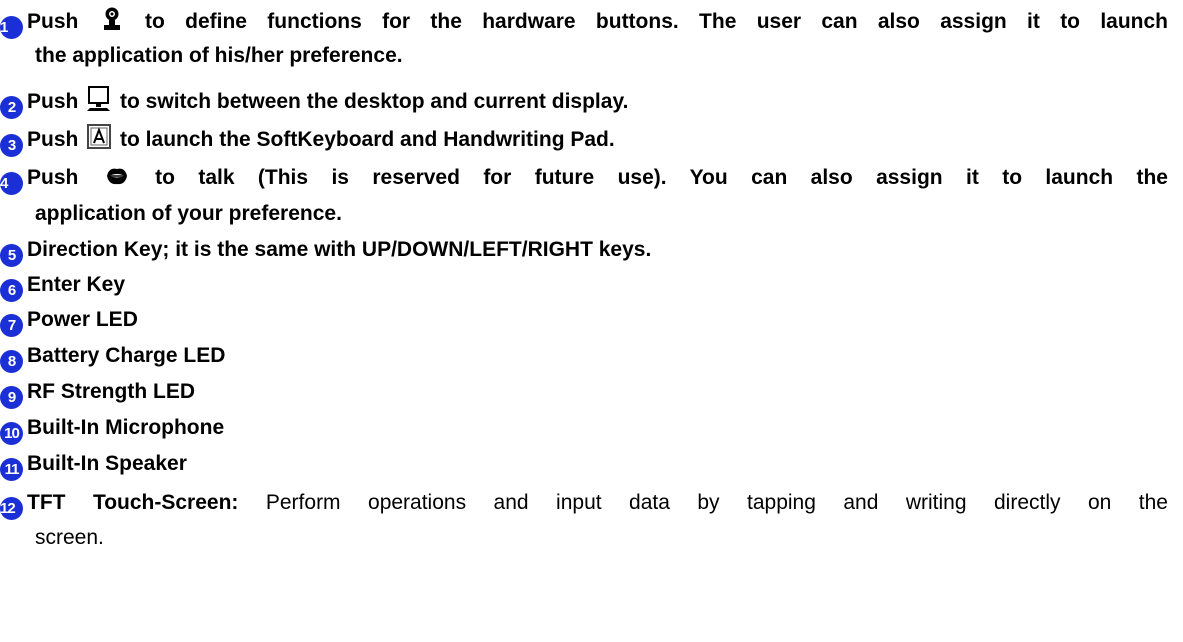  I want to click on list-item: 8 Battery Charge LED, so click(112, 357).